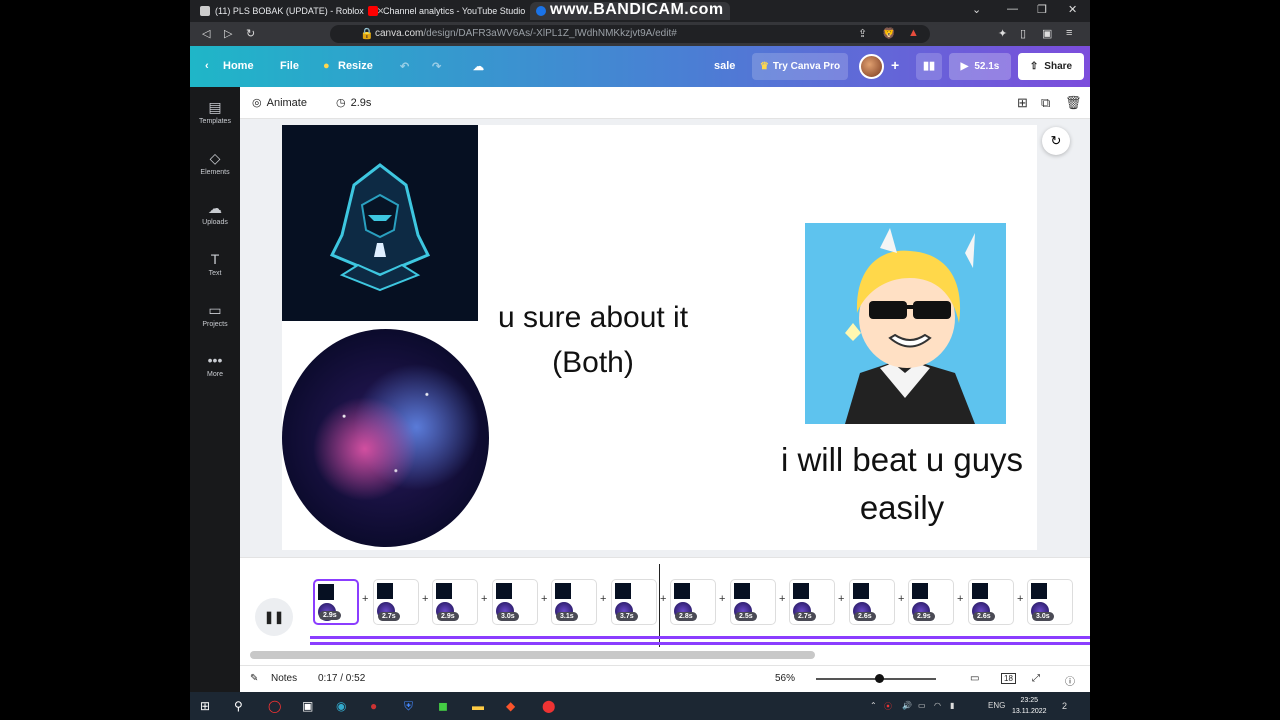 This screenshot has width=1280, height=720. Describe the element at coordinates (238, 706) in the screenshot. I see `search-icon: ⚲` at that location.